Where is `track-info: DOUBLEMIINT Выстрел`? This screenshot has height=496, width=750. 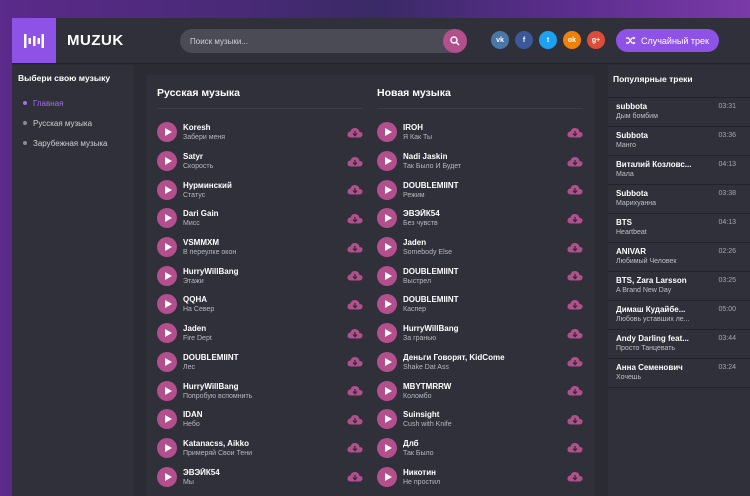
track-info: DOUBLEMIINT Выстрел is located at coordinates (485, 276).